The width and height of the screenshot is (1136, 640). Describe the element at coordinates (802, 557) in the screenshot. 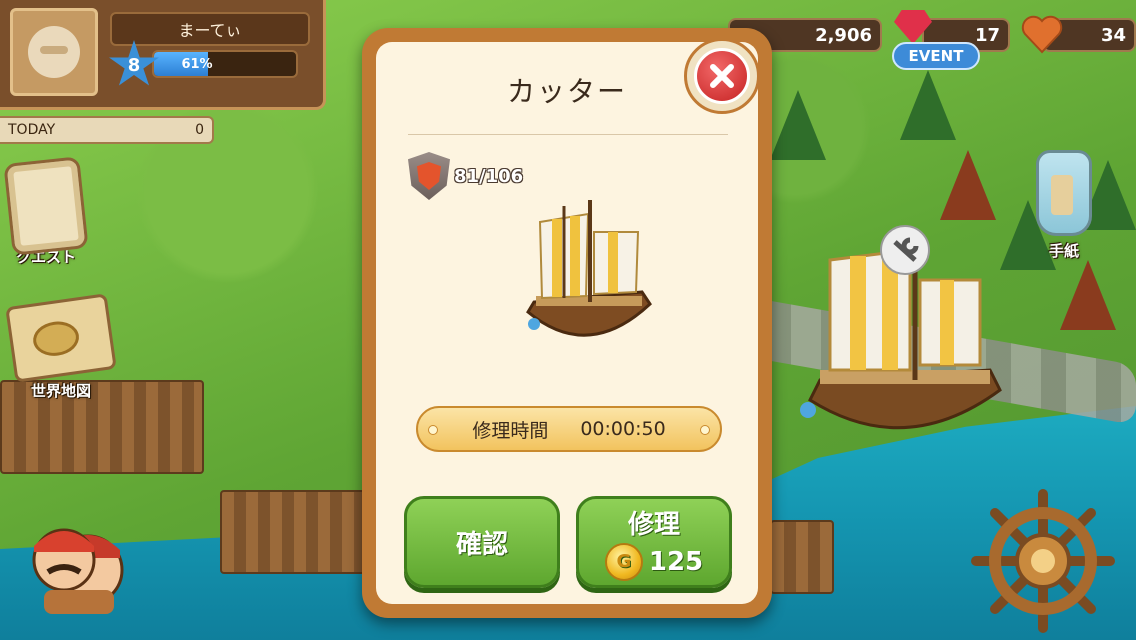

I see `wooden-steps` at that location.